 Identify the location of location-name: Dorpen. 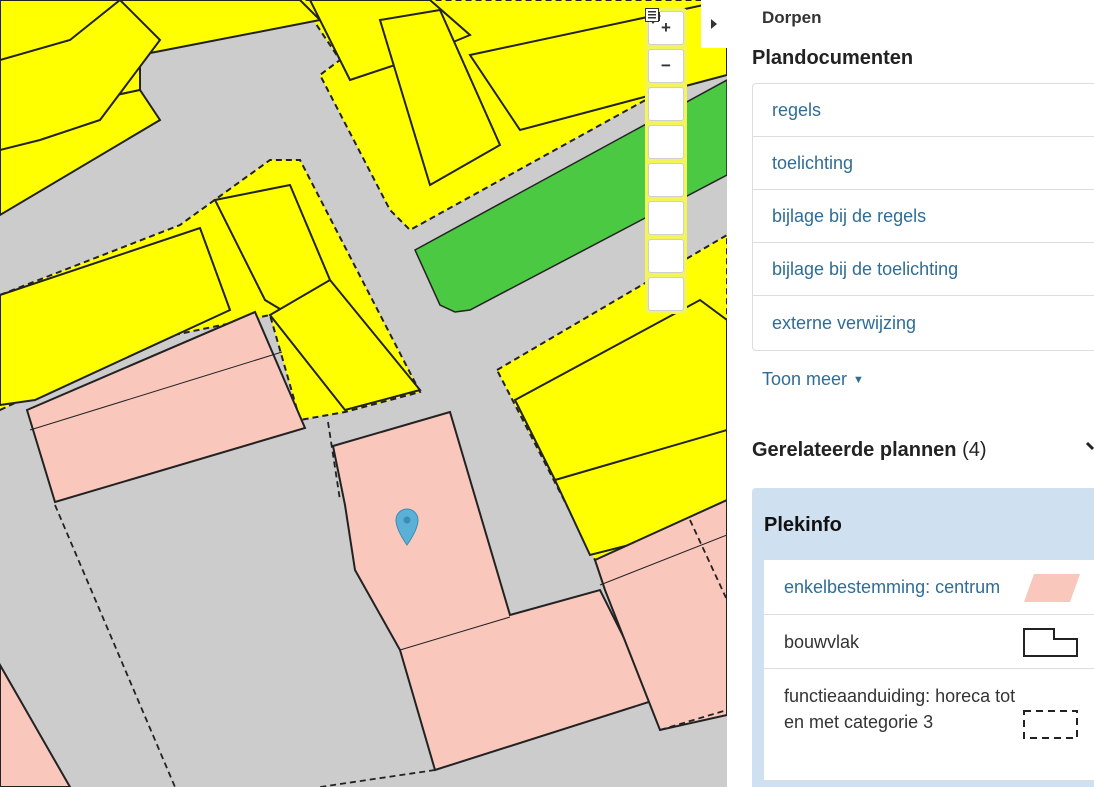
(792, 17).